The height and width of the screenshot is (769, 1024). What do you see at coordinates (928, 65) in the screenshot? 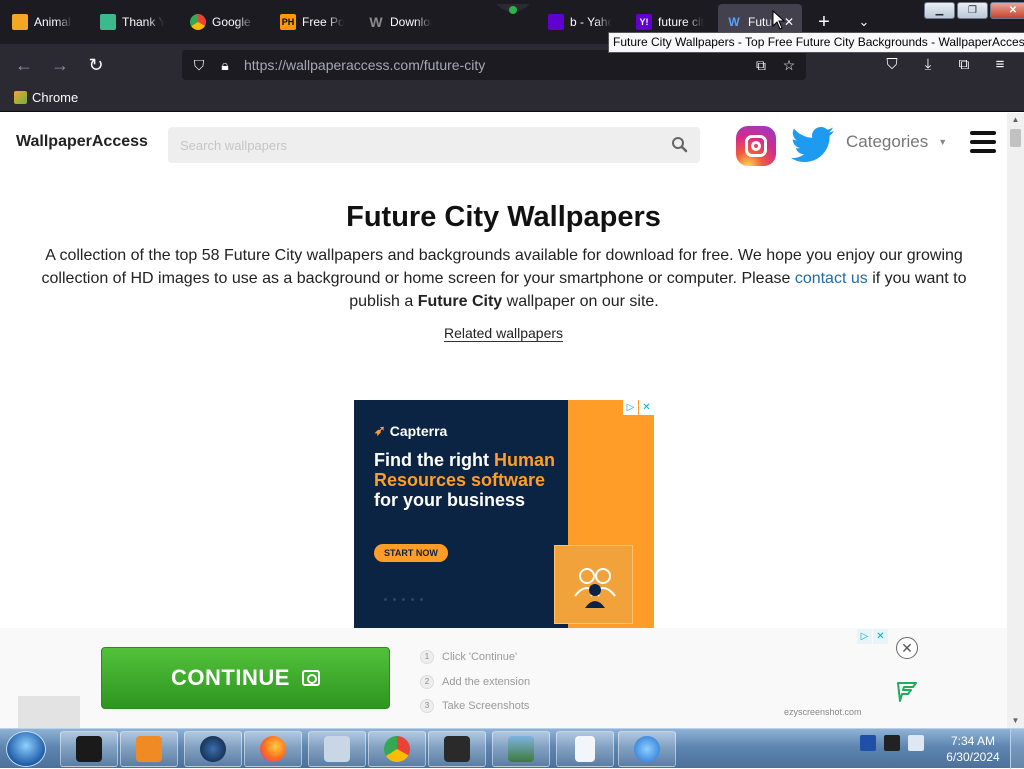
I see `download-icon: ⤓` at bounding box center [928, 65].